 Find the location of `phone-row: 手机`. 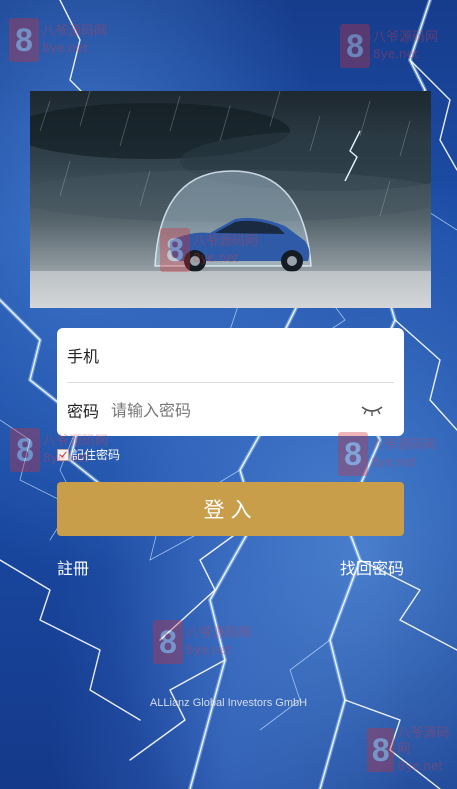

phone-row: 手机 is located at coordinates (230, 355).